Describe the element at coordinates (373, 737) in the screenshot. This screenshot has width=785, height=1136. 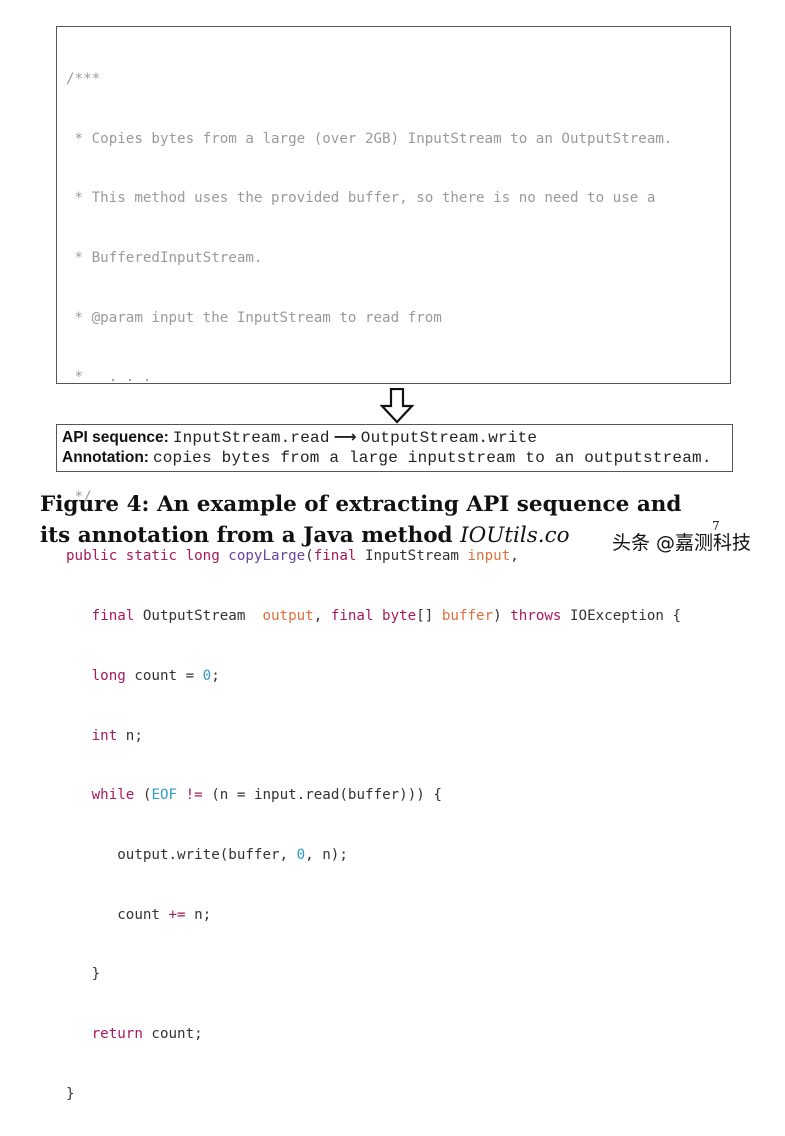
I see `code-line: int n;` at that location.